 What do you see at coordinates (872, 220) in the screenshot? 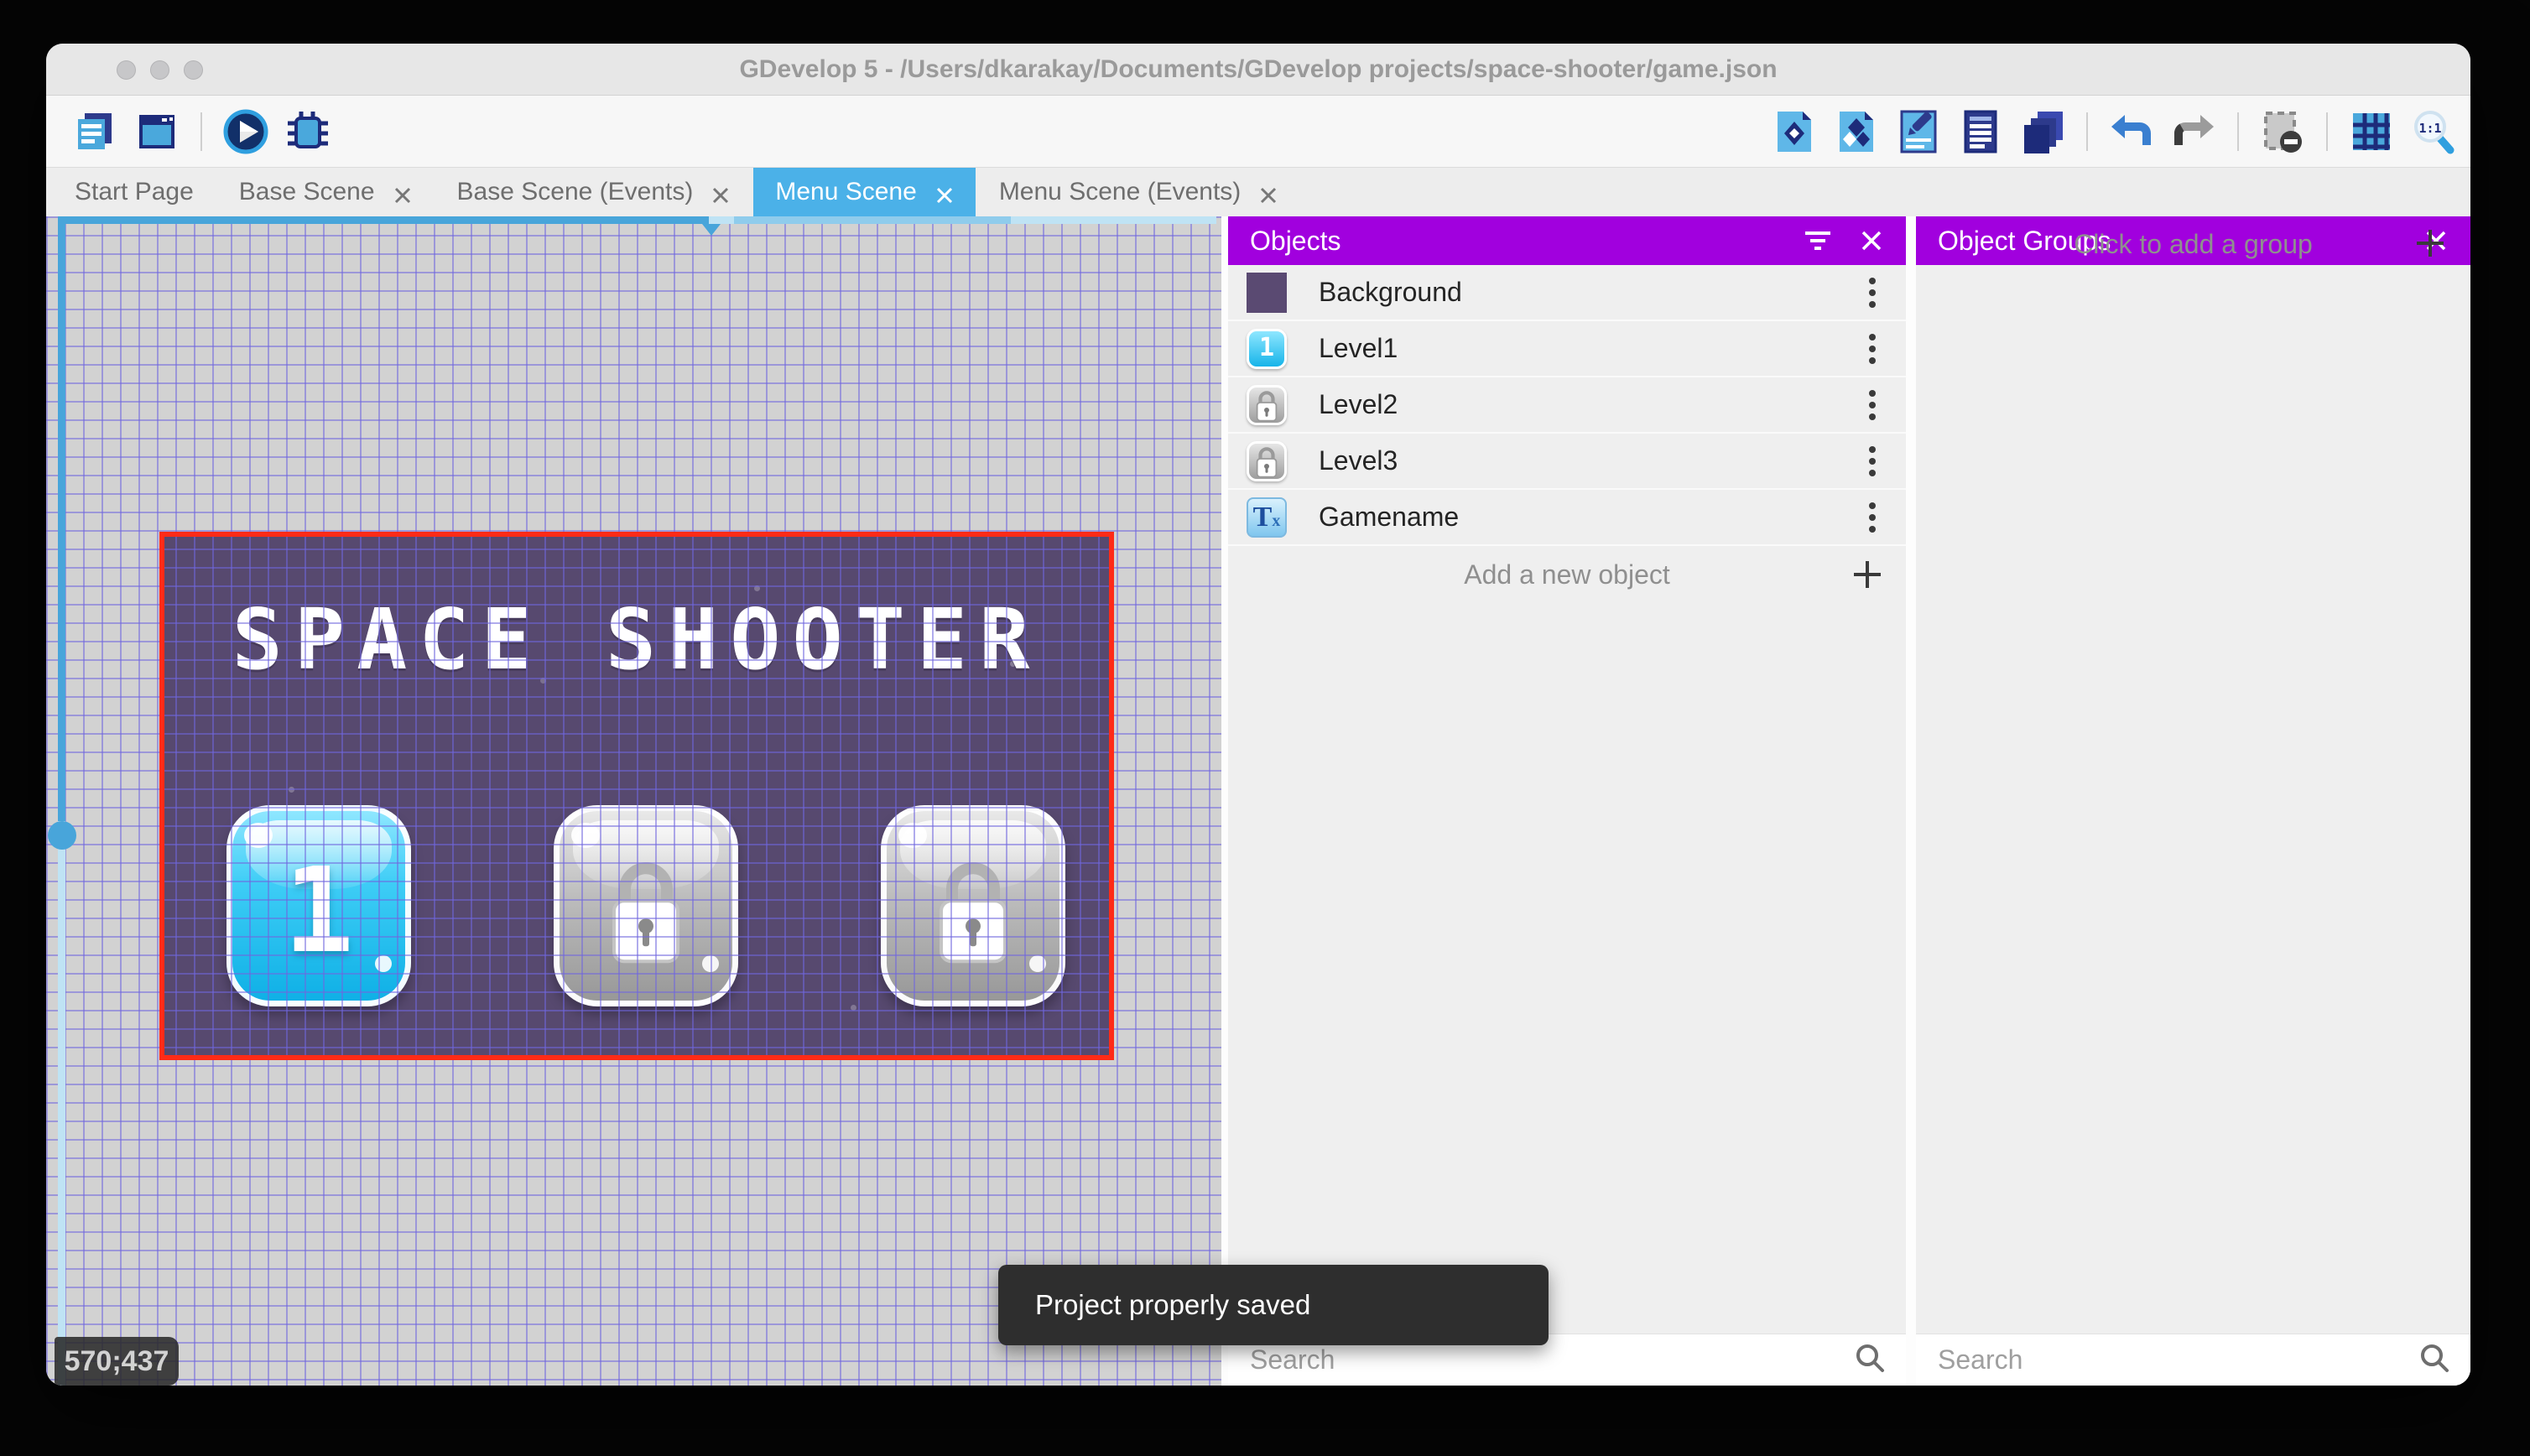
I see `horizontal-scrollbar-thumb` at bounding box center [872, 220].